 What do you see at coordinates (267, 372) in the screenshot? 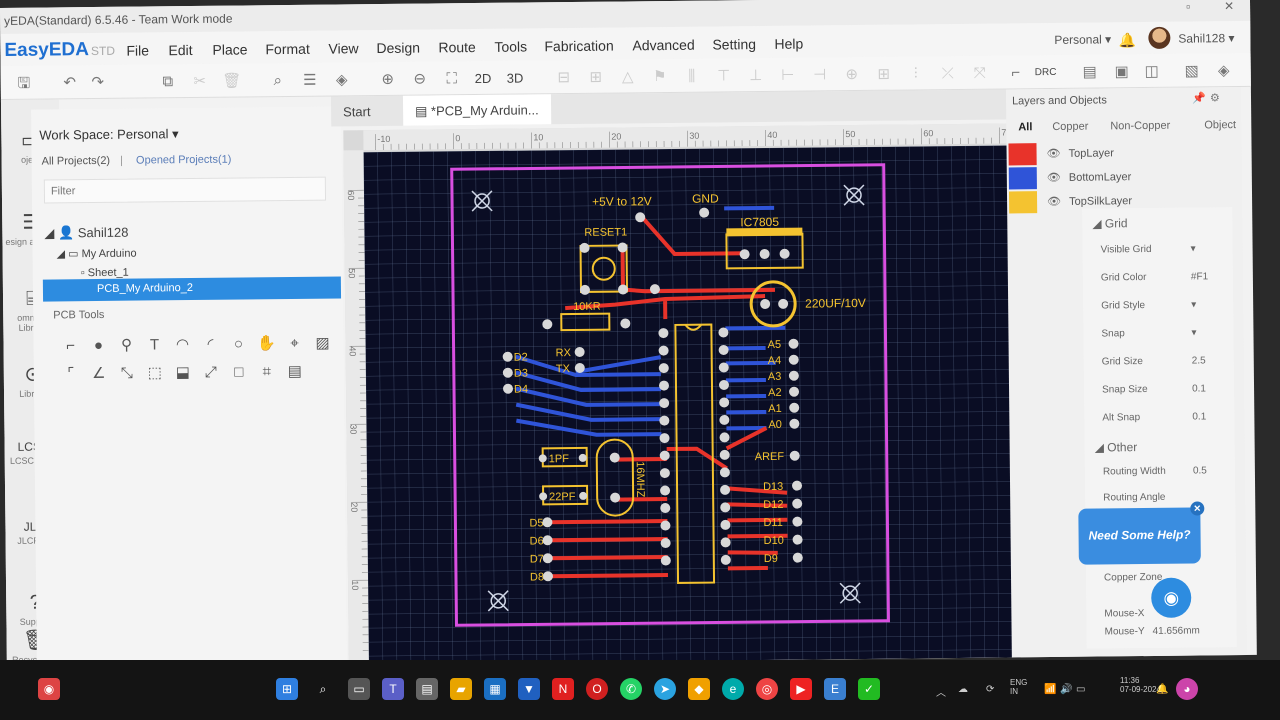
I see `origin-tool-icon: ⌗` at bounding box center [267, 372].